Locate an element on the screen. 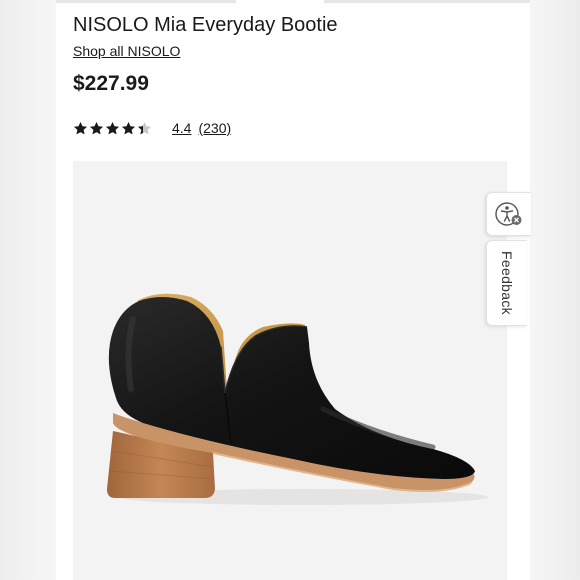 The image size is (580, 580). rating-summary: 4.4 (230) is located at coordinates (152, 128).